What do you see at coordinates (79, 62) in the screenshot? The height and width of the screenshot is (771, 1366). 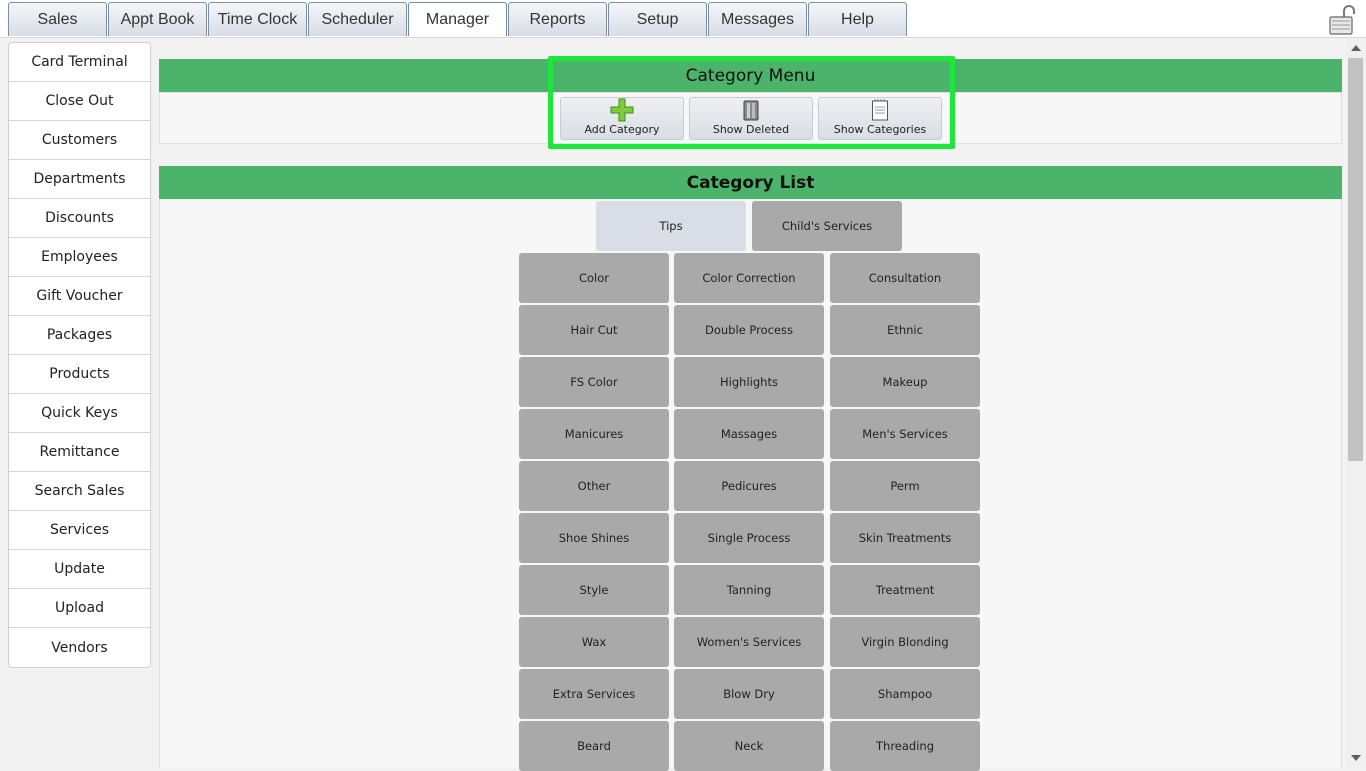 I see `sidebar-item-card-terminal: Card Terminal` at bounding box center [79, 62].